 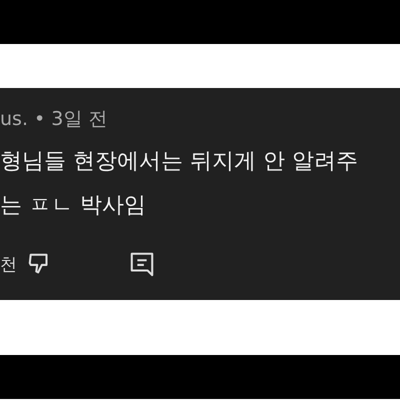 I want to click on recommend-label: 천, so click(x=8, y=264).